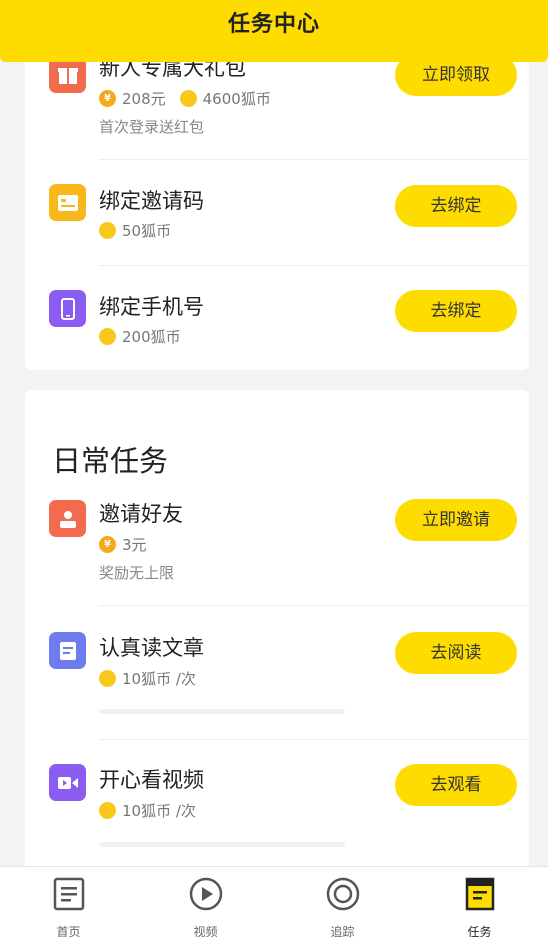 The width and height of the screenshot is (548, 937). Describe the element at coordinates (151, 201) in the screenshot. I see `task-title: 绑定邀请码` at that location.